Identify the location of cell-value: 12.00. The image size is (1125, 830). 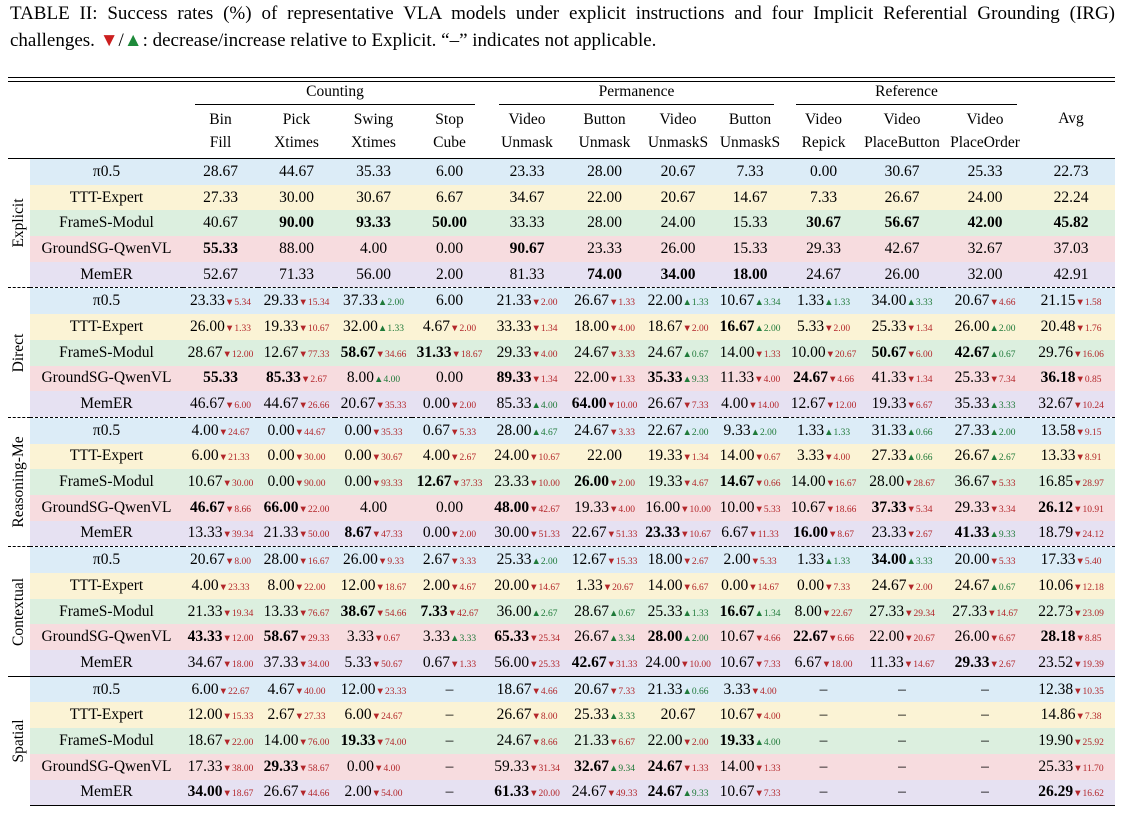
(358, 585).